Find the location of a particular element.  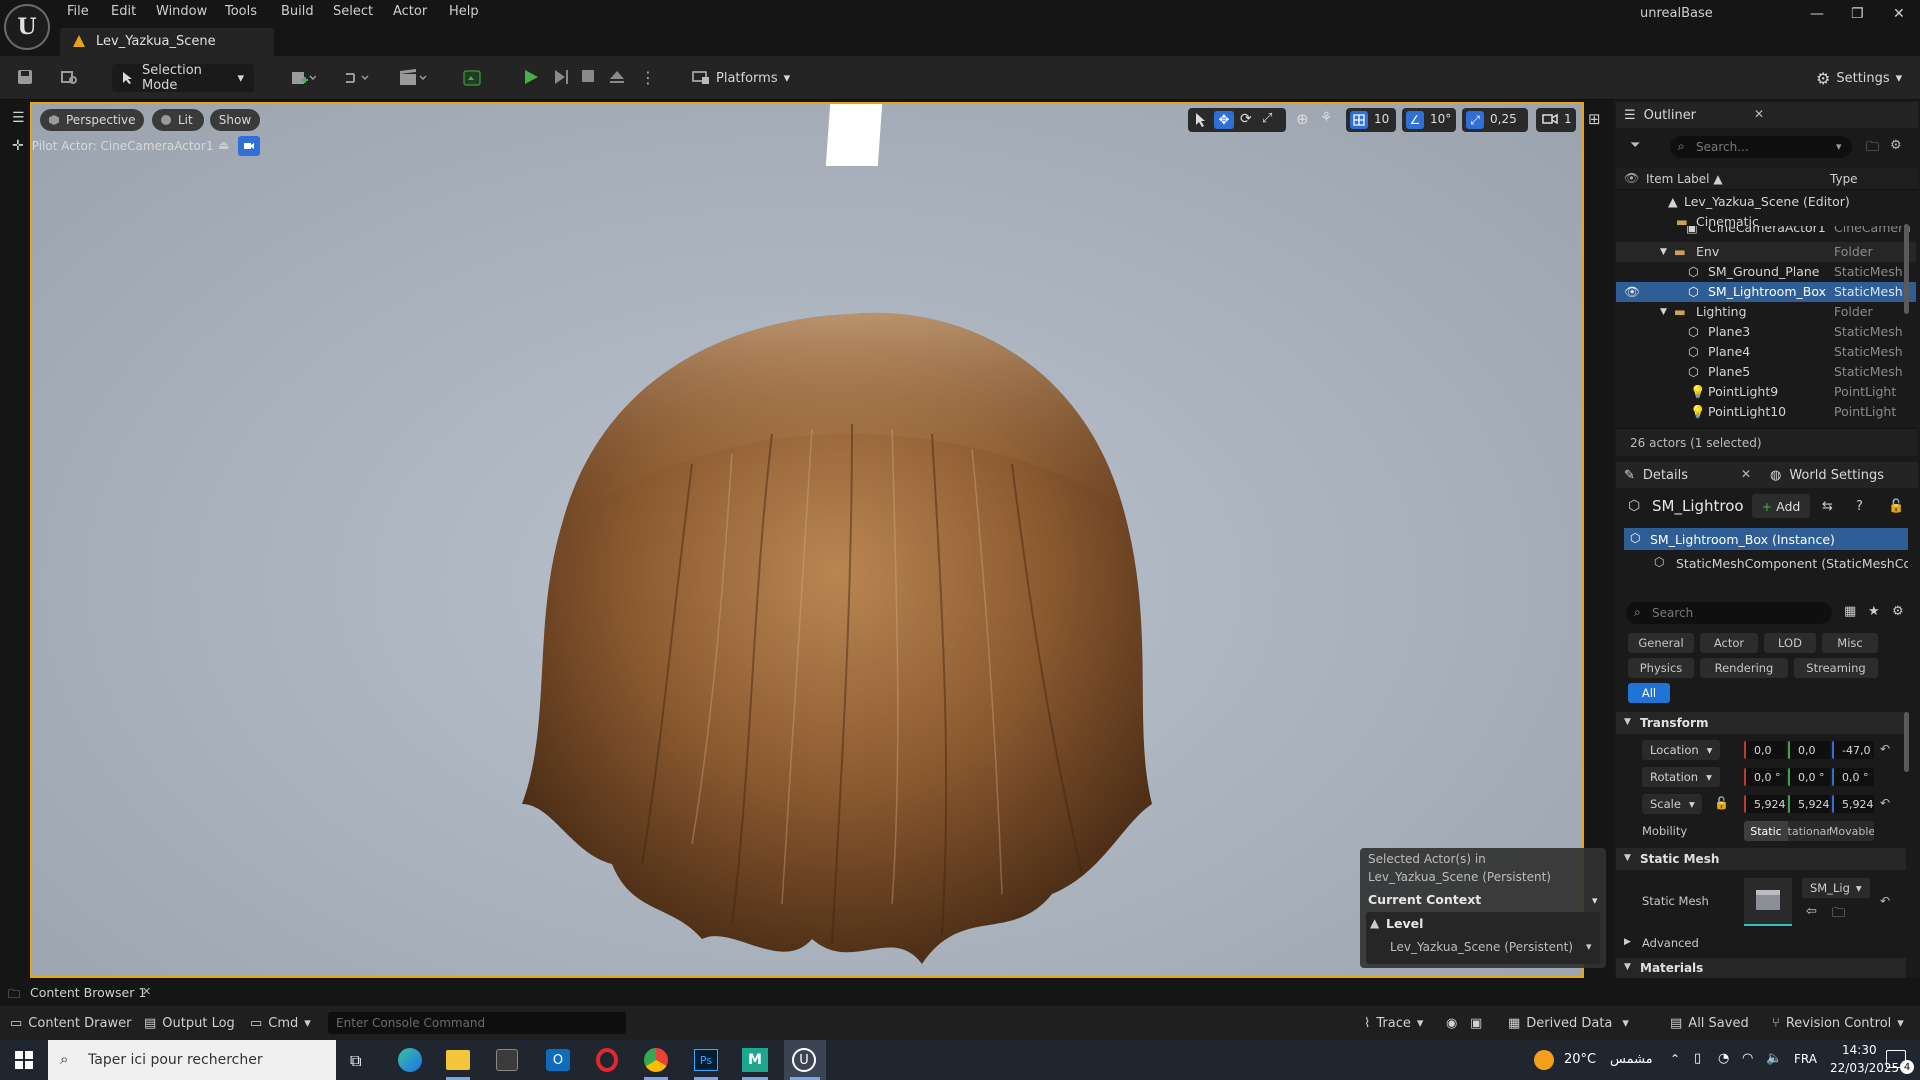

select-tool-icon is located at coordinates (1201, 120).